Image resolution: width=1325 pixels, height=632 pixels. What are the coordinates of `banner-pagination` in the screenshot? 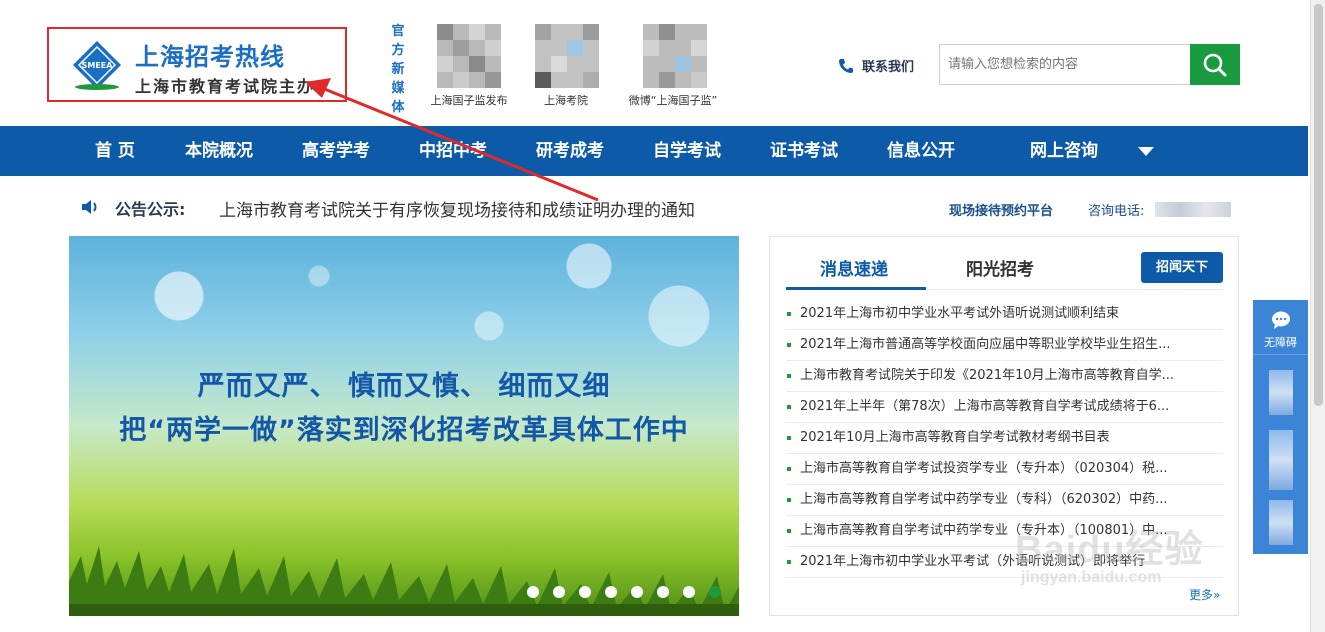 It's located at (624, 592).